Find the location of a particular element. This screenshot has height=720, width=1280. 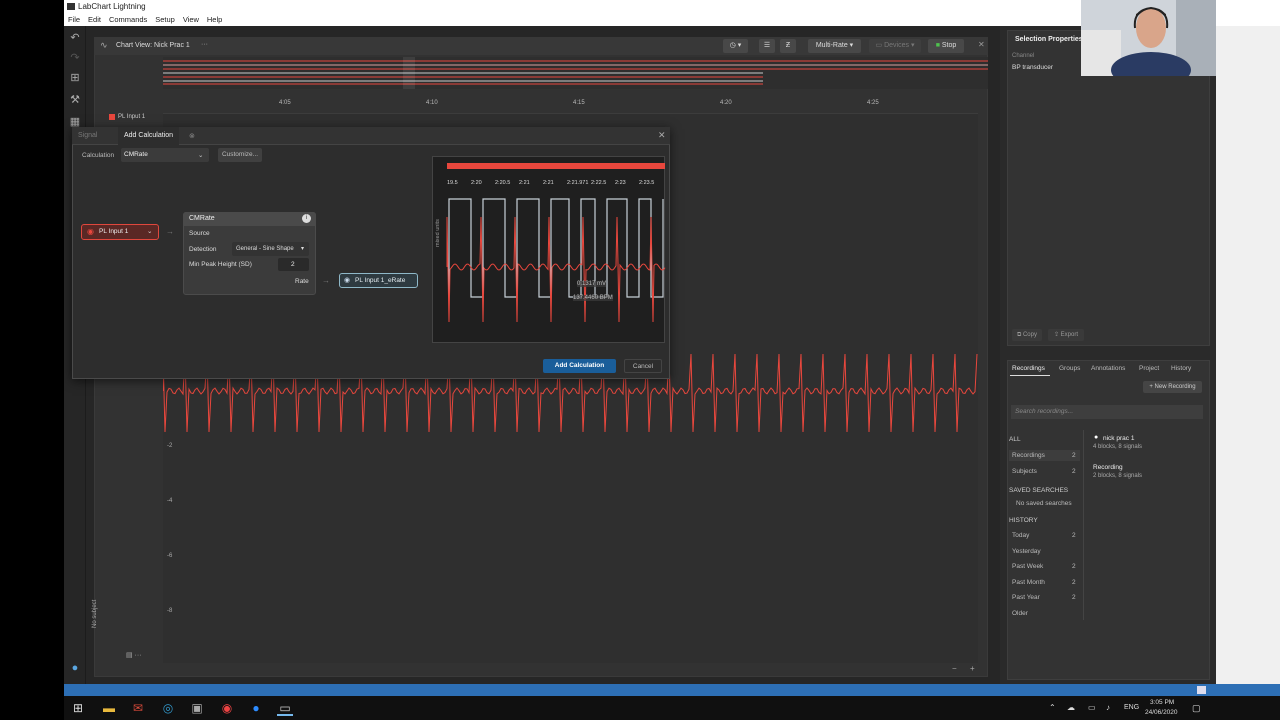

notification-icon is located at coordinates (1201, 690).